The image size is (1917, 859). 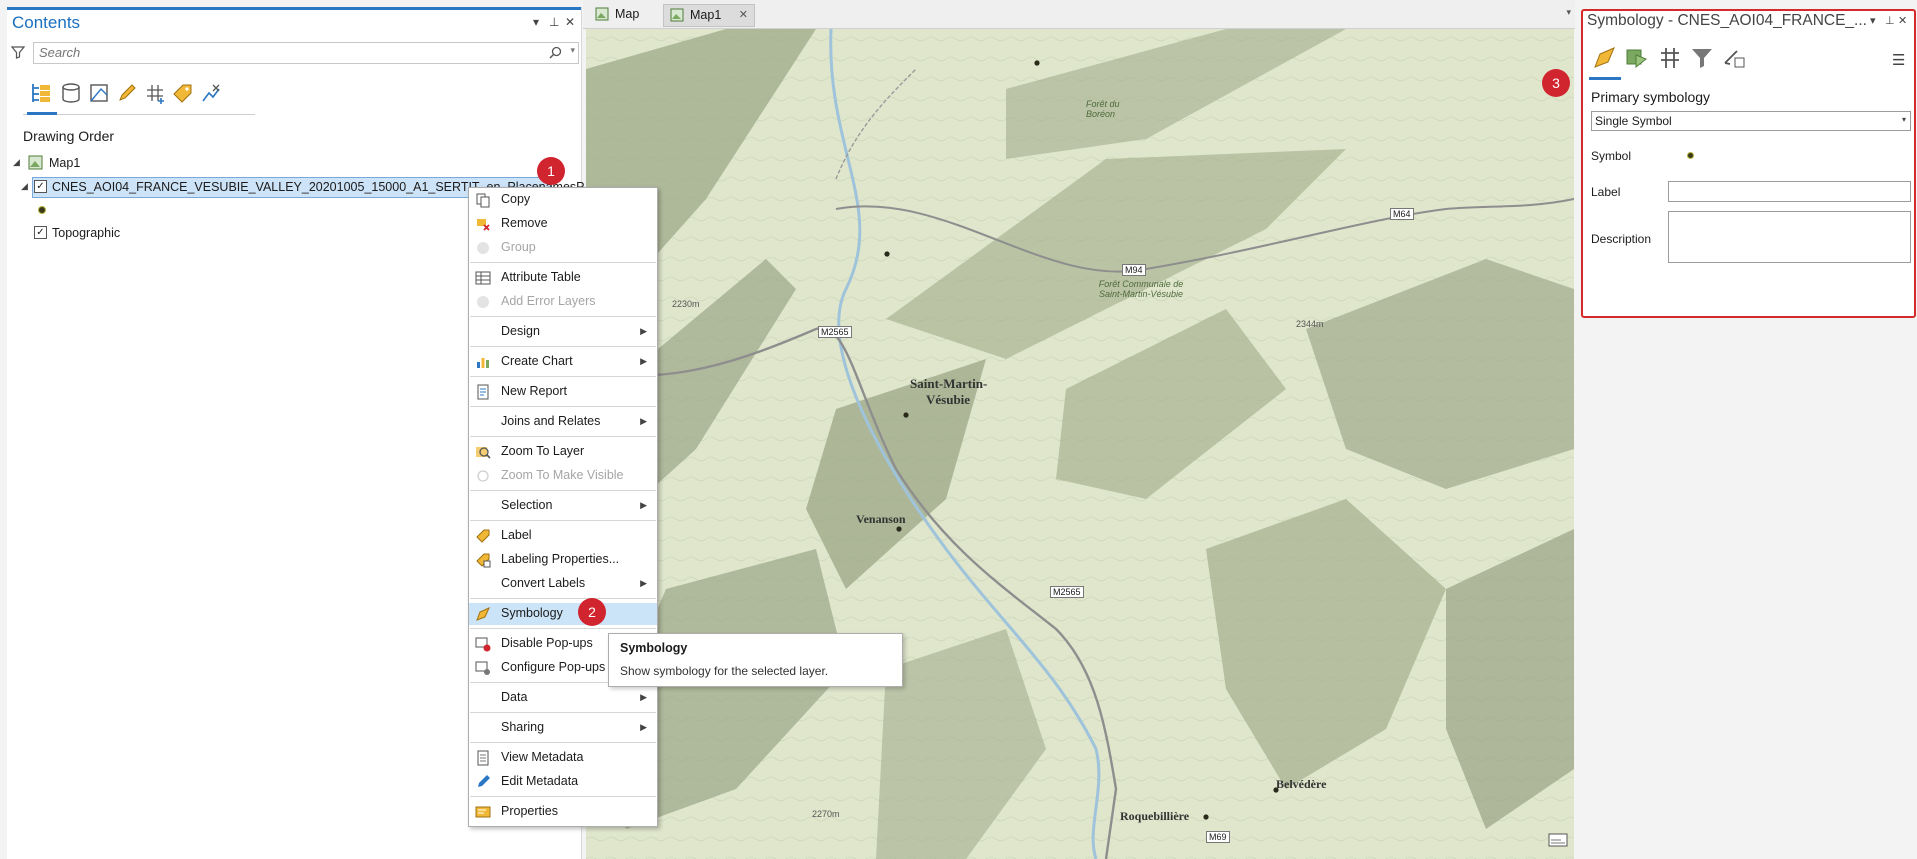 What do you see at coordinates (1789, 191) in the screenshot?
I see `label-input` at bounding box center [1789, 191].